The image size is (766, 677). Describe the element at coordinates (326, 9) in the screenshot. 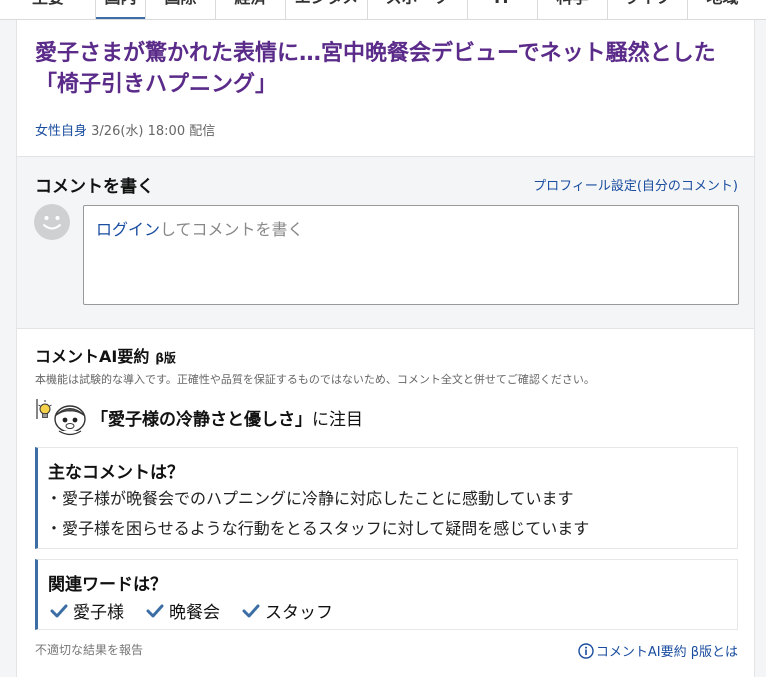

I see `tab-entertainment: エンタメ` at that location.